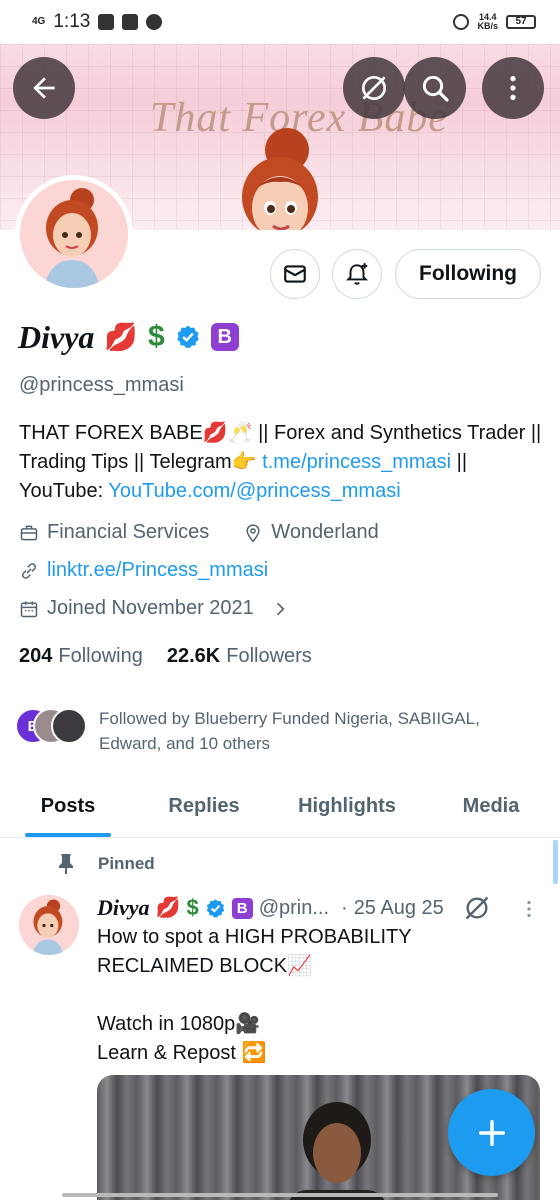  I want to click on display-name: Divya, so click(56, 336).